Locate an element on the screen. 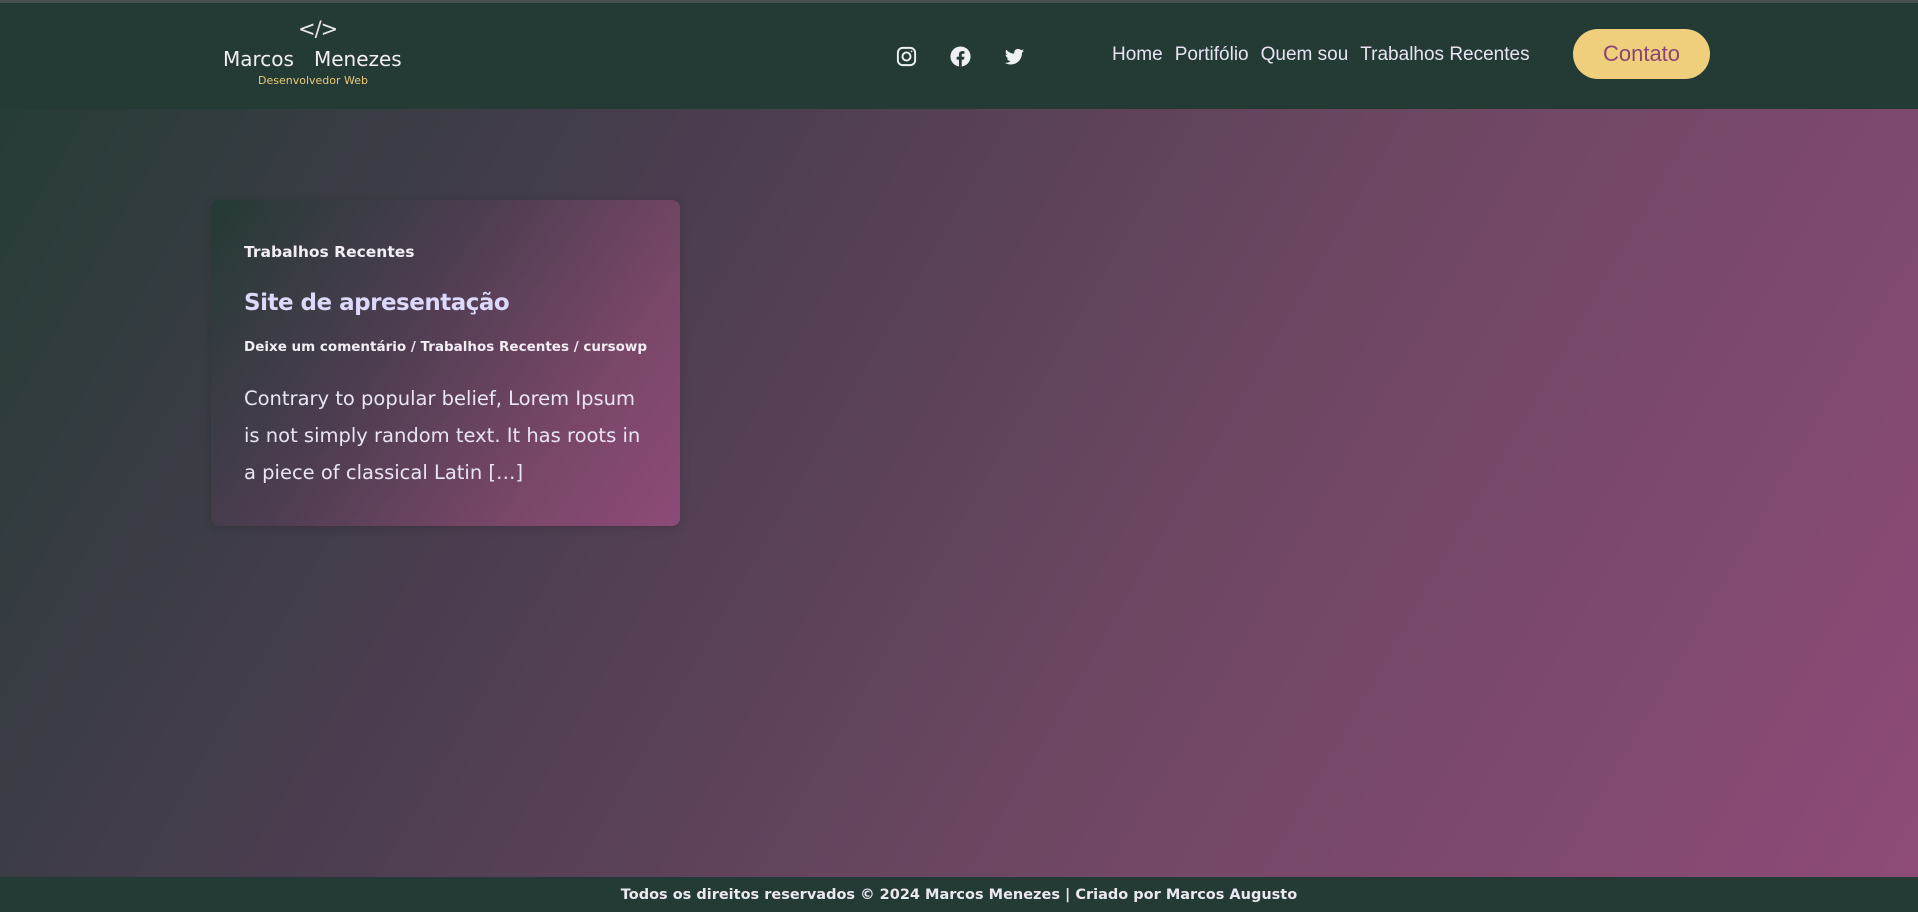 The height and width of the screenshot is (912, 1918). instagram-icon is located at coordinates (906, 56).